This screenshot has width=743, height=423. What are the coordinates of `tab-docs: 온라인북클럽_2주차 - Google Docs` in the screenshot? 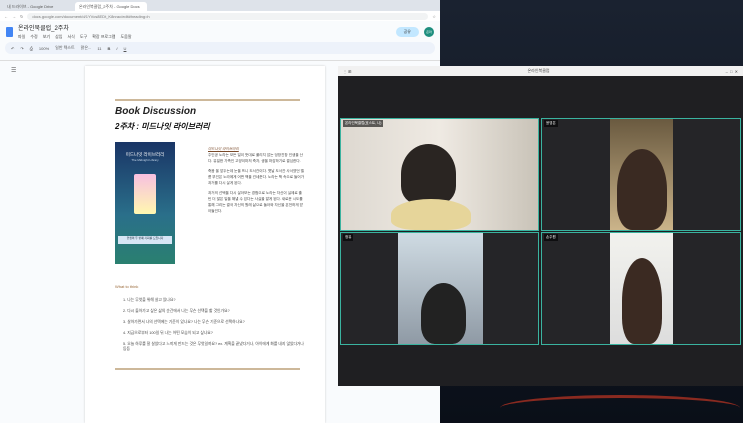 It's located at (111, 6).